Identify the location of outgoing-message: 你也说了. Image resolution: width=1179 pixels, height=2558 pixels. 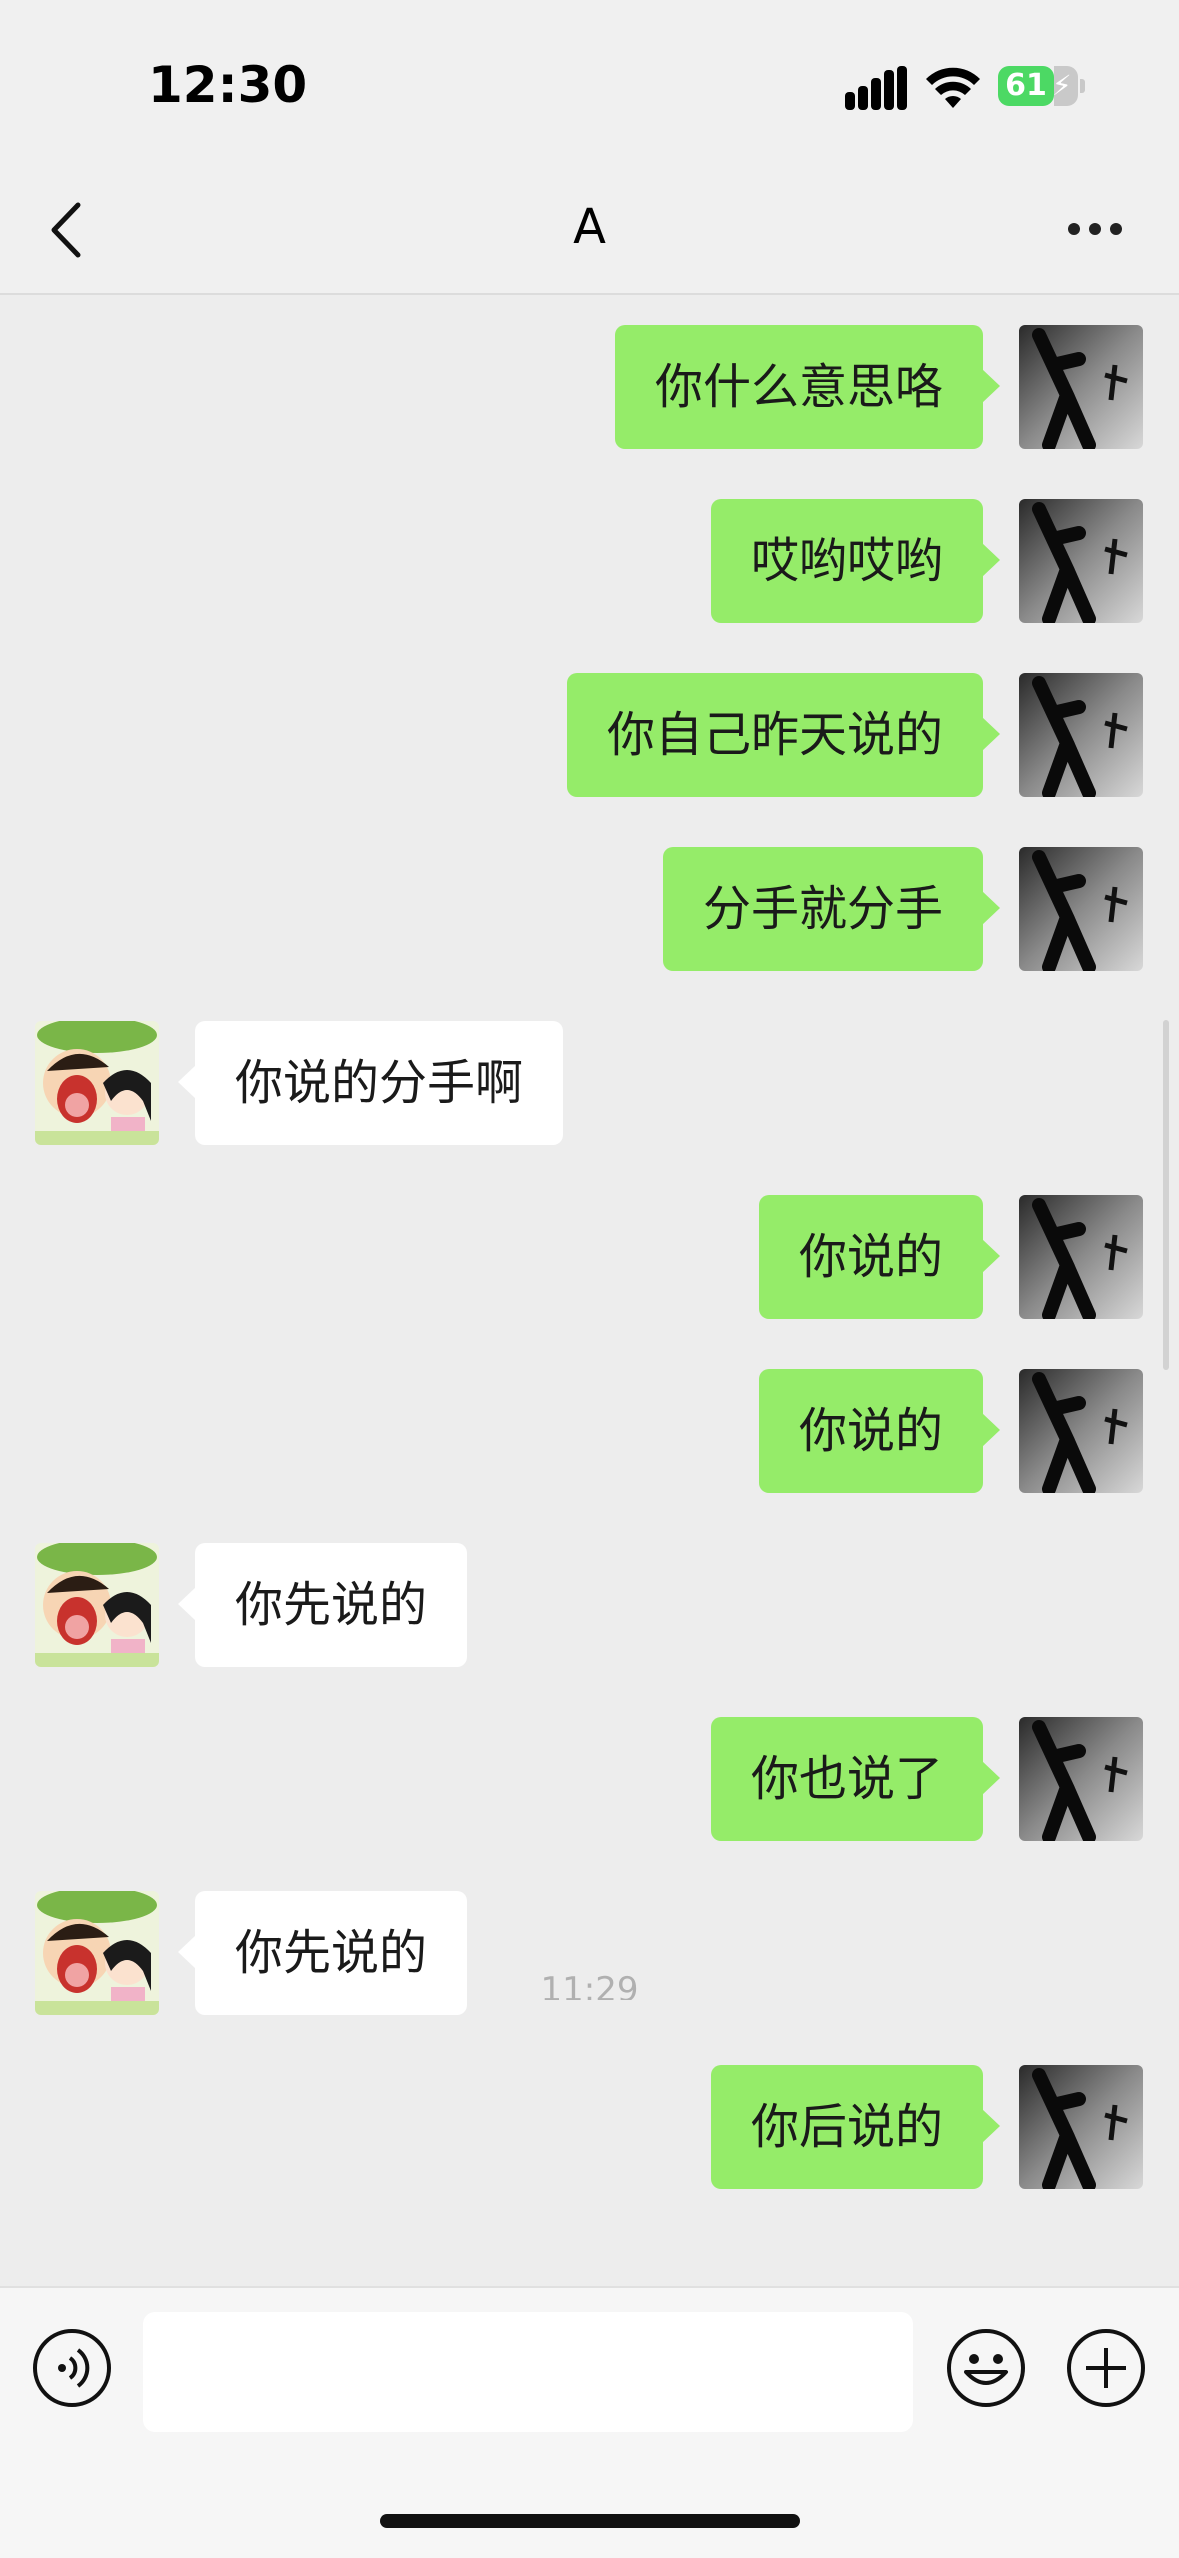
(589, 1779).